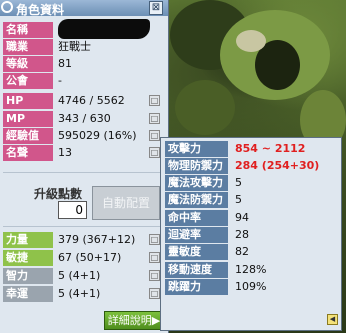 This screenshot has height=333, width=346. Describe the element at coordinates (134, 320) in the screenshot. I see `detail-button: 詳細說明▶` at that location.